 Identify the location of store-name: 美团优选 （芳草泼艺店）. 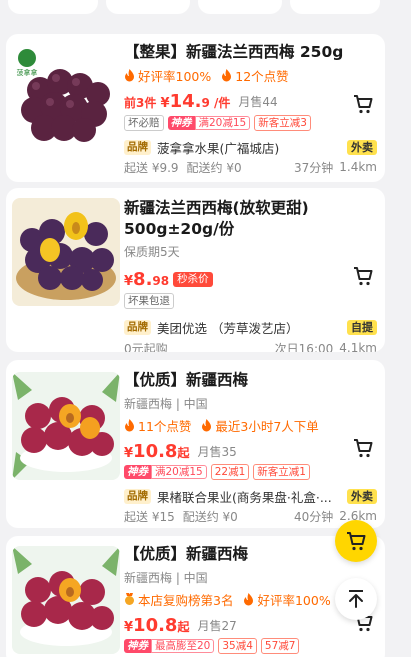
(252, 327).